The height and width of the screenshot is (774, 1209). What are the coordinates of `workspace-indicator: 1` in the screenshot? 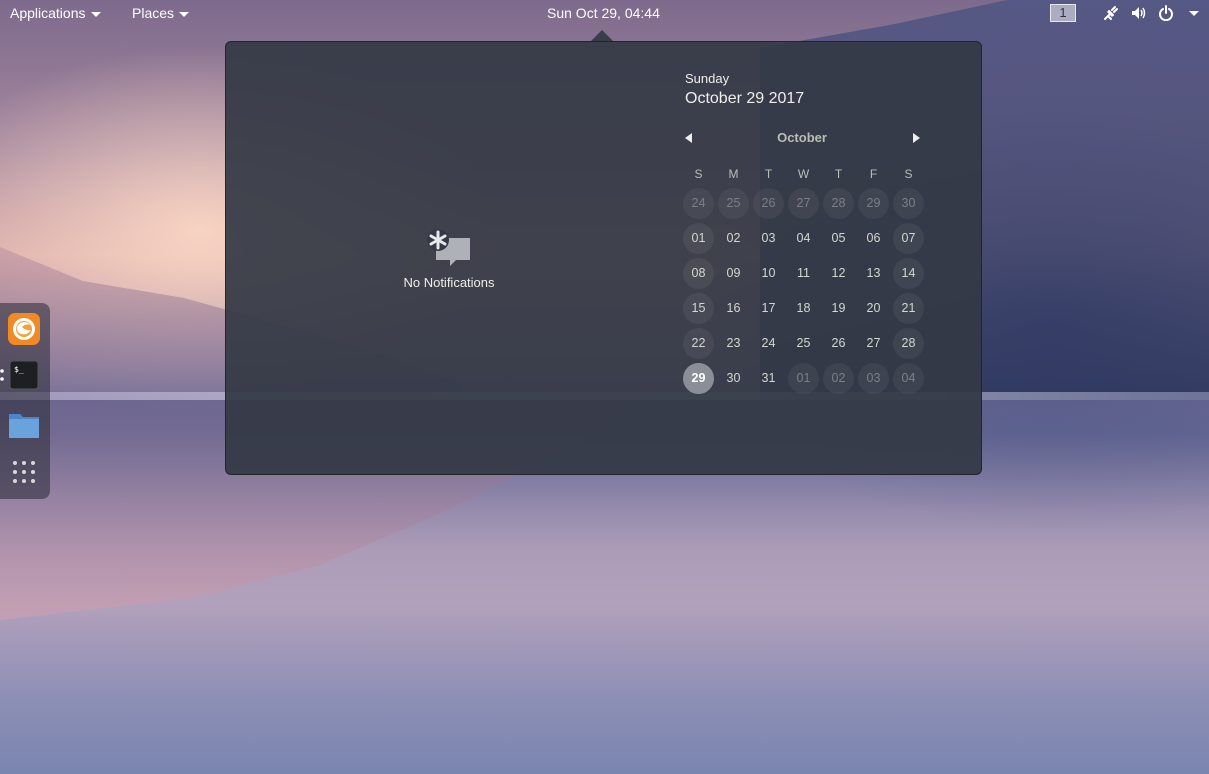 It's located at (1063, 13).